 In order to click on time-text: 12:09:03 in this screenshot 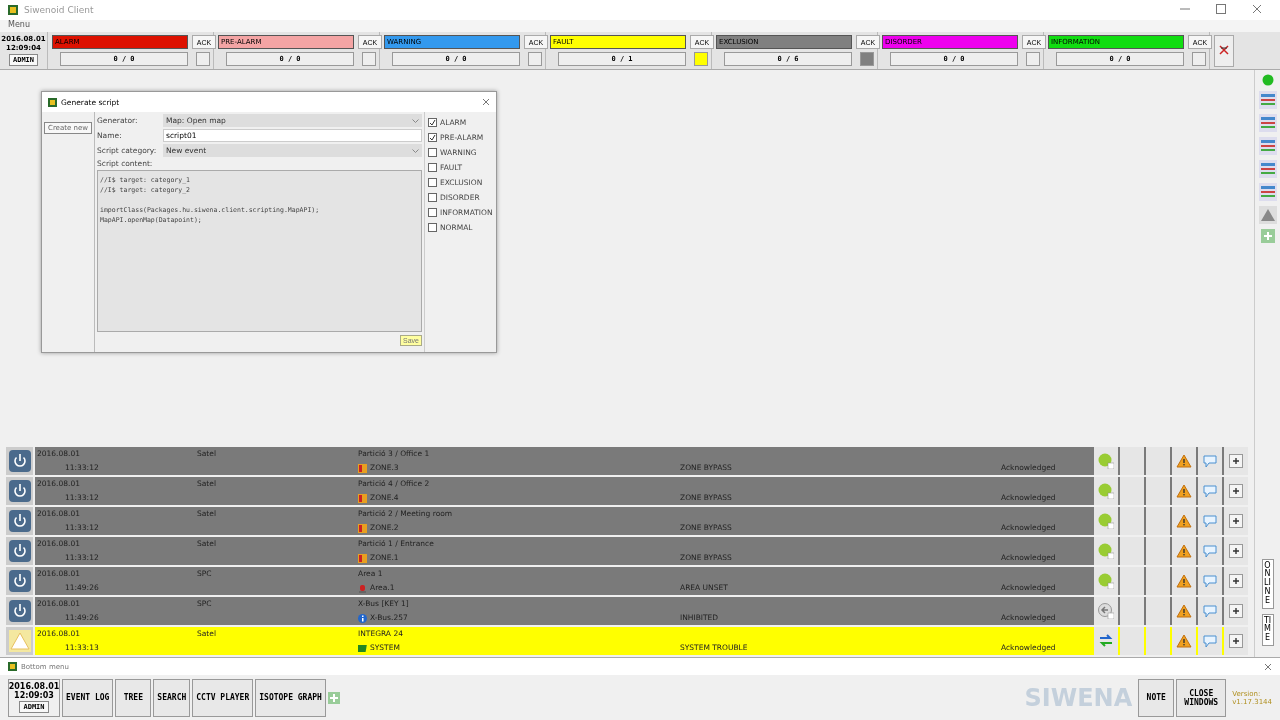, I will do `click(34, 695)`.